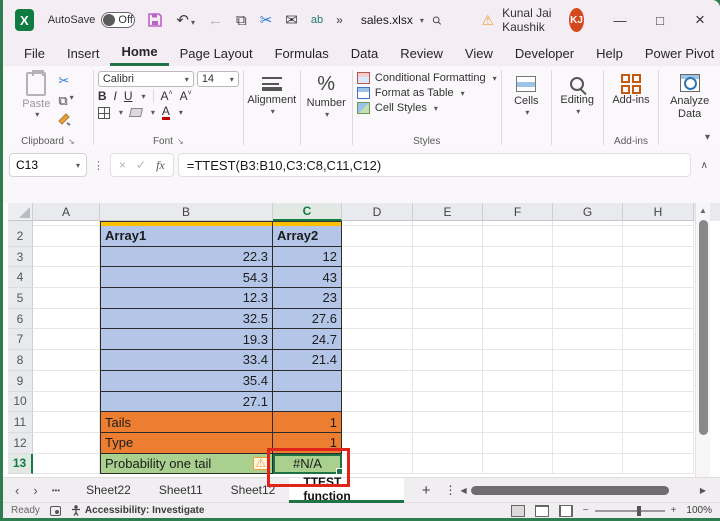 The image size is (720, 521). What do you see at coordinates (426, 78) in the screenshot?
I see `conditional-formatting-button: Conditional Formatting ▾` at bounding box center [426, 78].